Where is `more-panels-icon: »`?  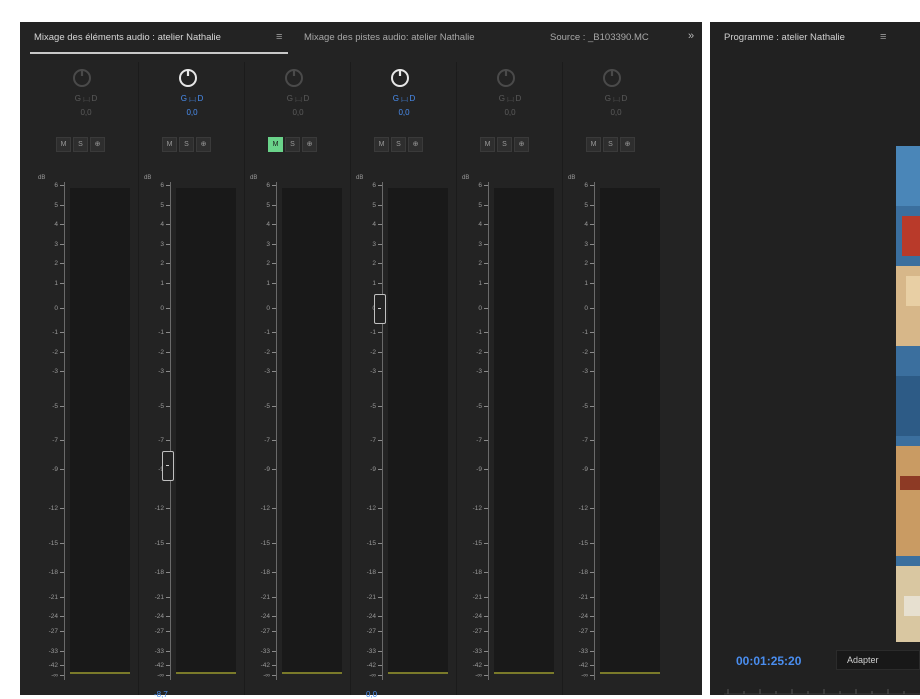 more-panels-icon: » is located at coordinates (691, 36).